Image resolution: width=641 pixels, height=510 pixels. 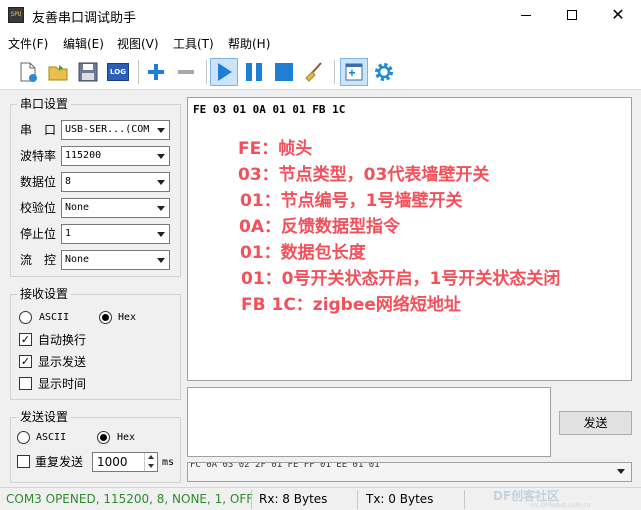 I want to click on watermark: DF创客社区, so click(x=526, y=496).